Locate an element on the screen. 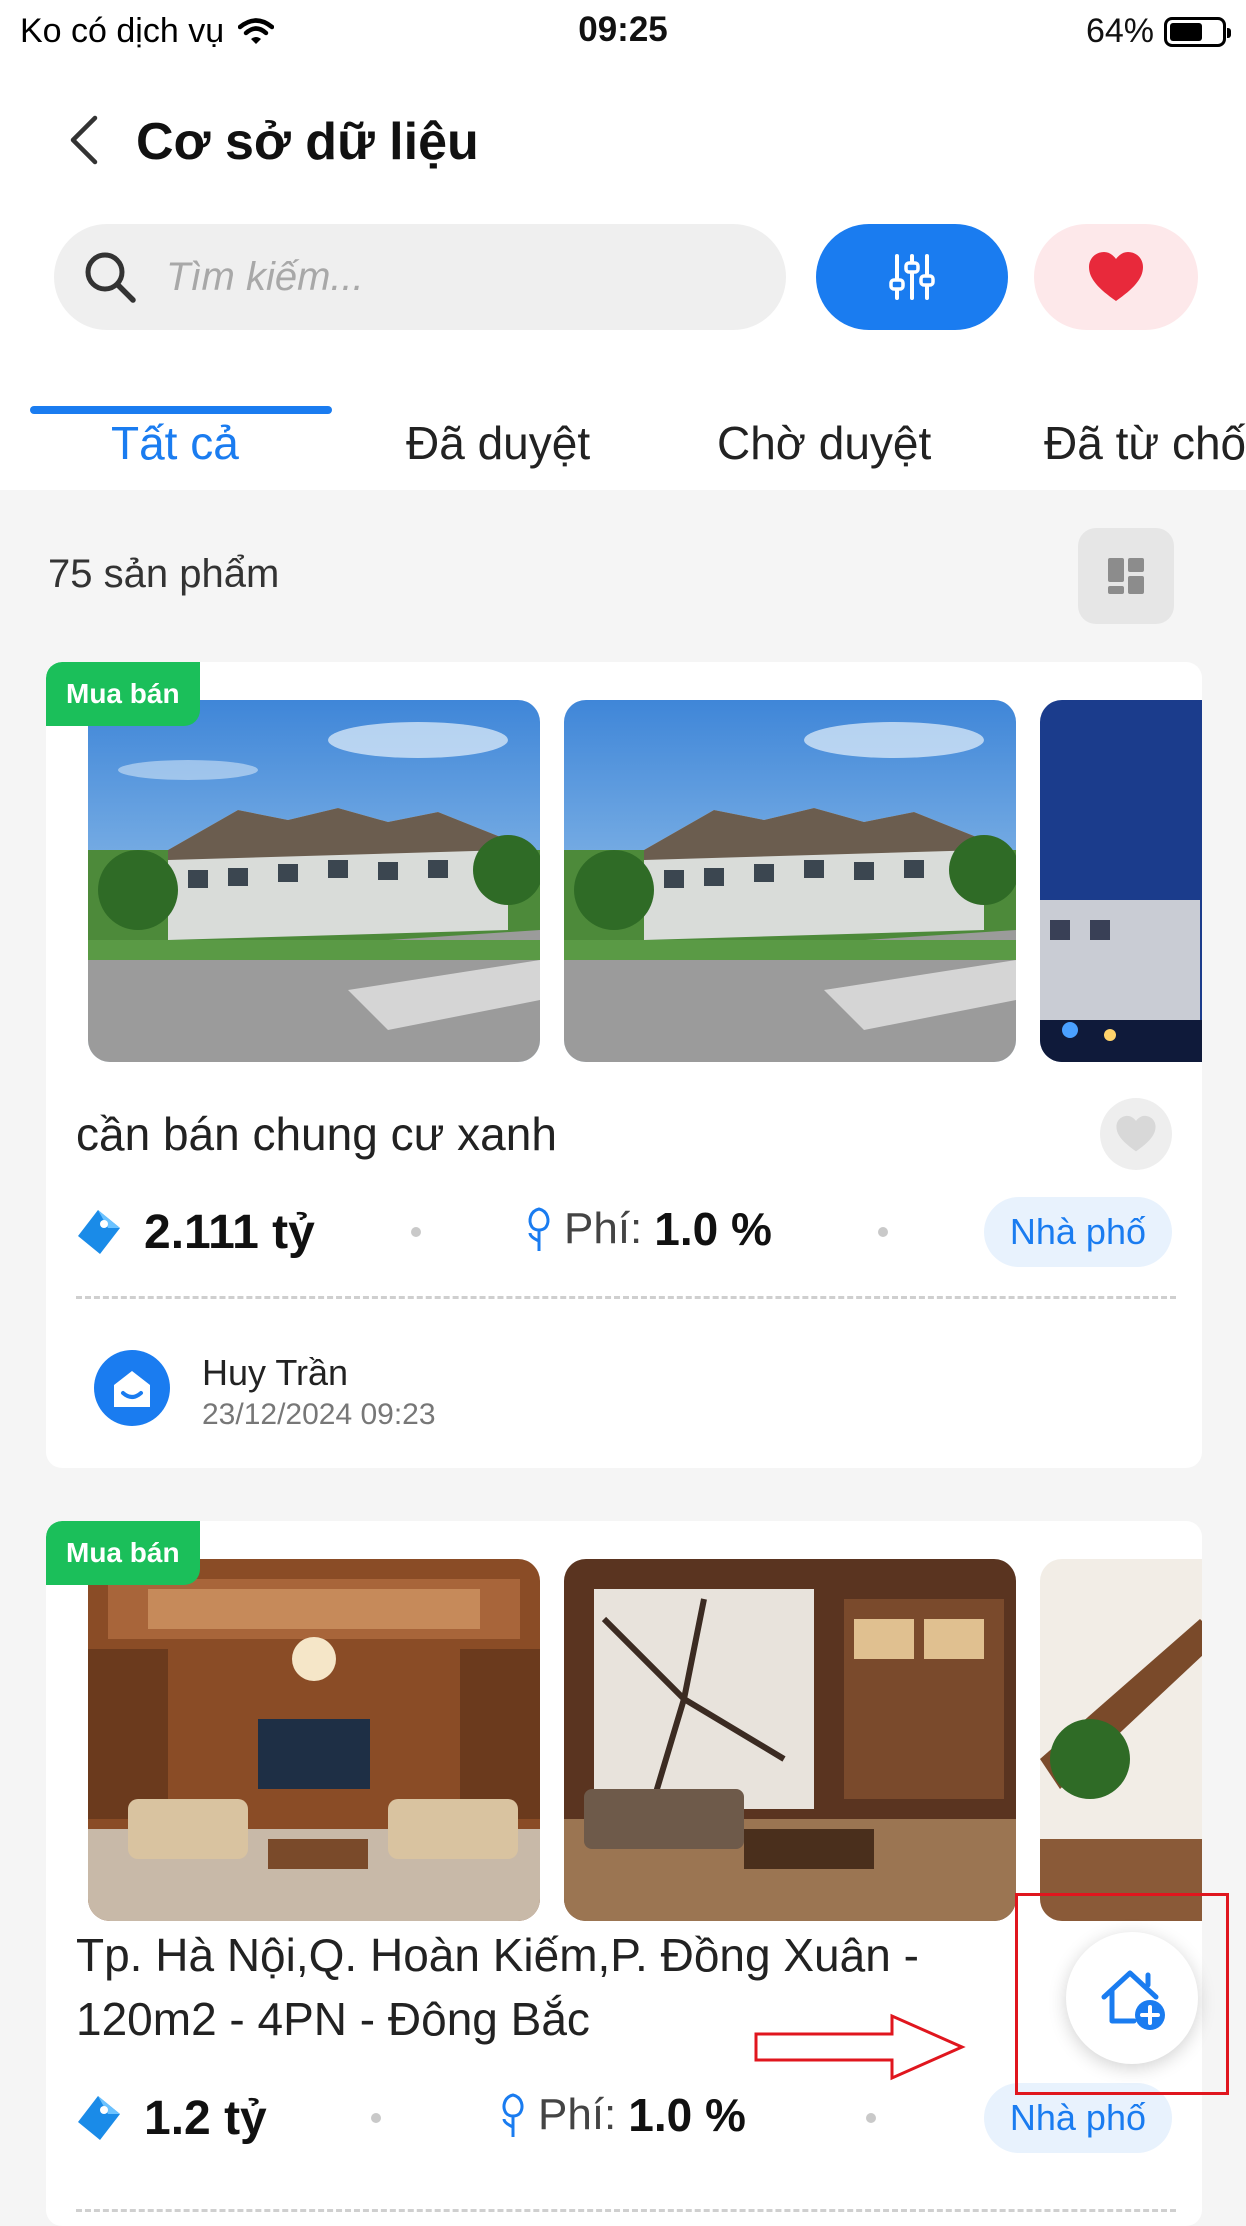 This screenshot has height=2226, width=1246. filter-button is located at coordinates (912, 277).